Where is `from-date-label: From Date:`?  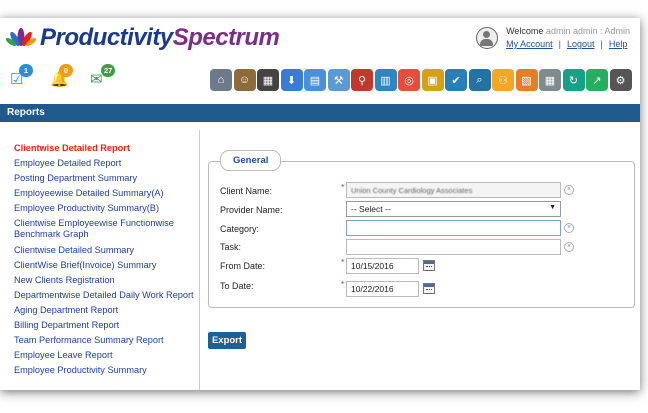 from-date-label: From Date: is located at coordinates (243, 266).